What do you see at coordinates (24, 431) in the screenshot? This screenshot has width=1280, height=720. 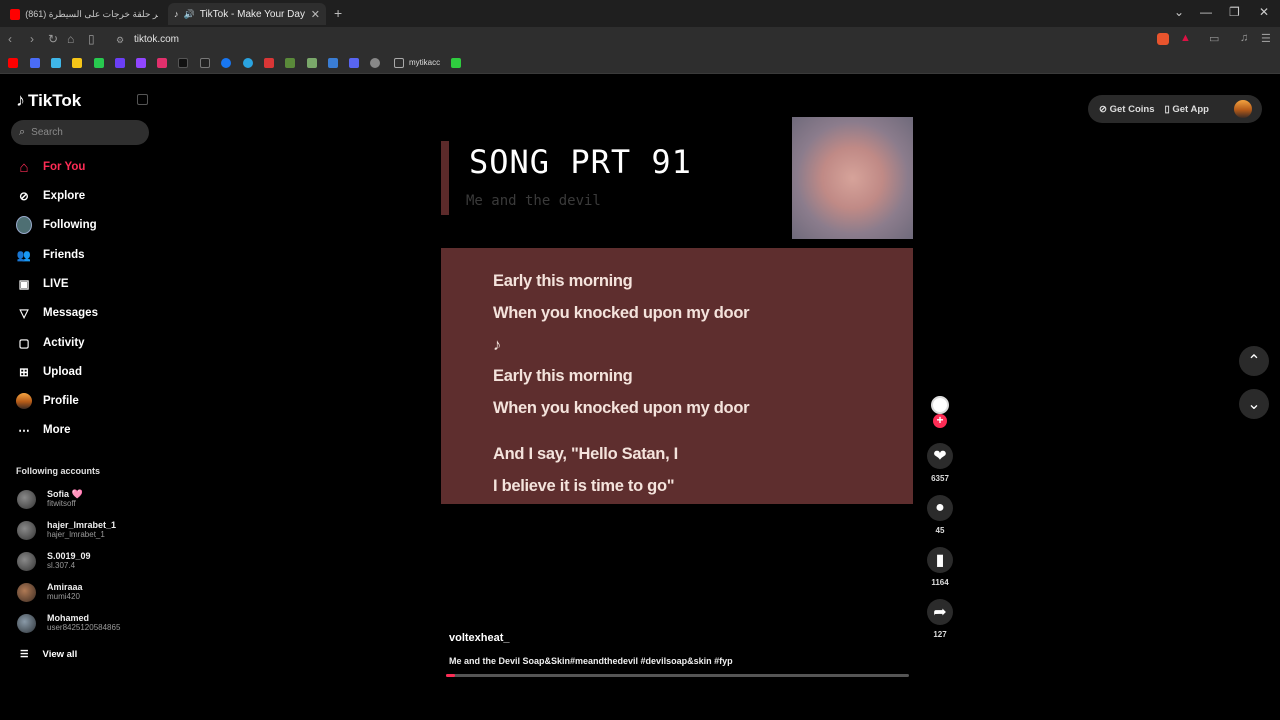 I see `more-icon: ⋯` at bounding box center [24, 431].